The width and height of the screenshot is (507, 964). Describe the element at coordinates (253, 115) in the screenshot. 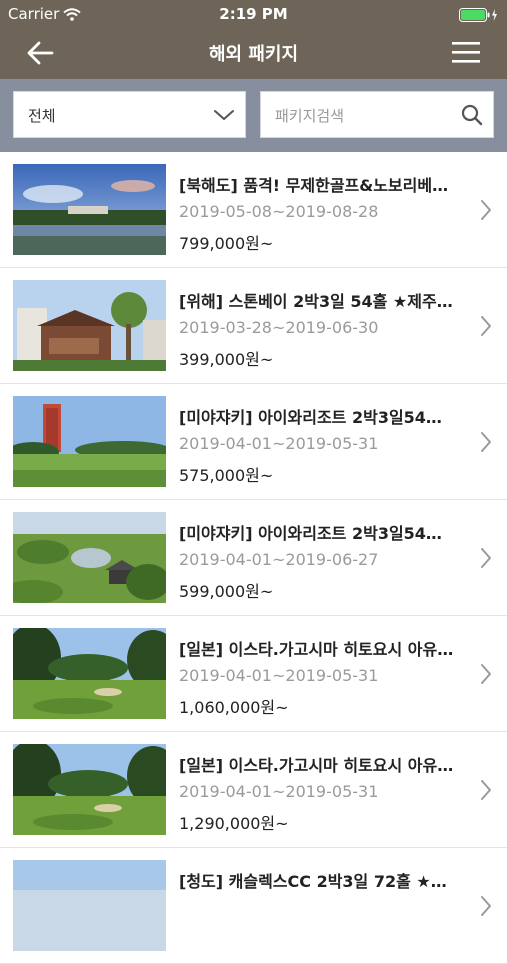

I see `filter-bar: 전체 패키지검색` at that location.